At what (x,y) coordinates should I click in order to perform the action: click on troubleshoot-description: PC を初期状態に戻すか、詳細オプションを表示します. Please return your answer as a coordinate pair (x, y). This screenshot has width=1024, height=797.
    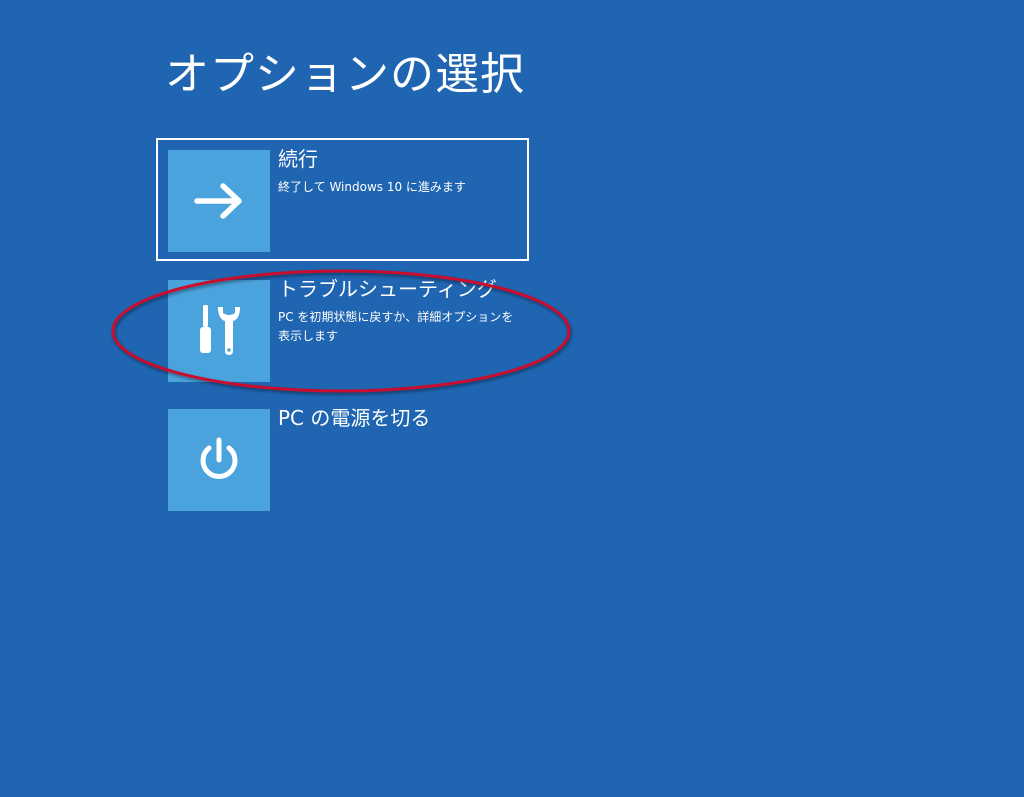
    Looking at the image, I should click on (396, 326).